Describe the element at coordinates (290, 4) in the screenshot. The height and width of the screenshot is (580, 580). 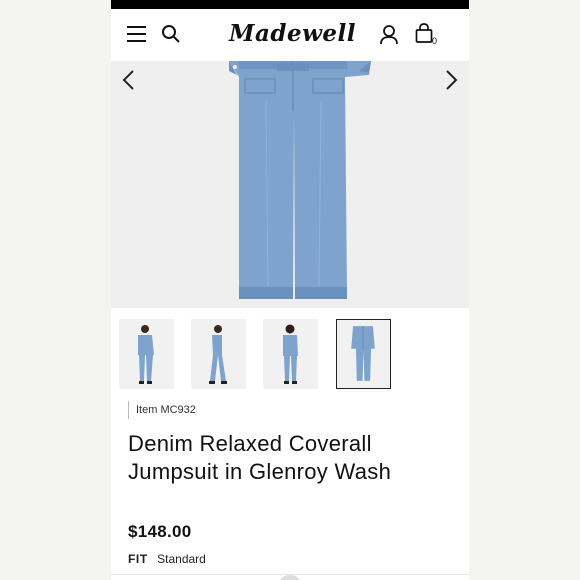
I see `status-bar` at that location.